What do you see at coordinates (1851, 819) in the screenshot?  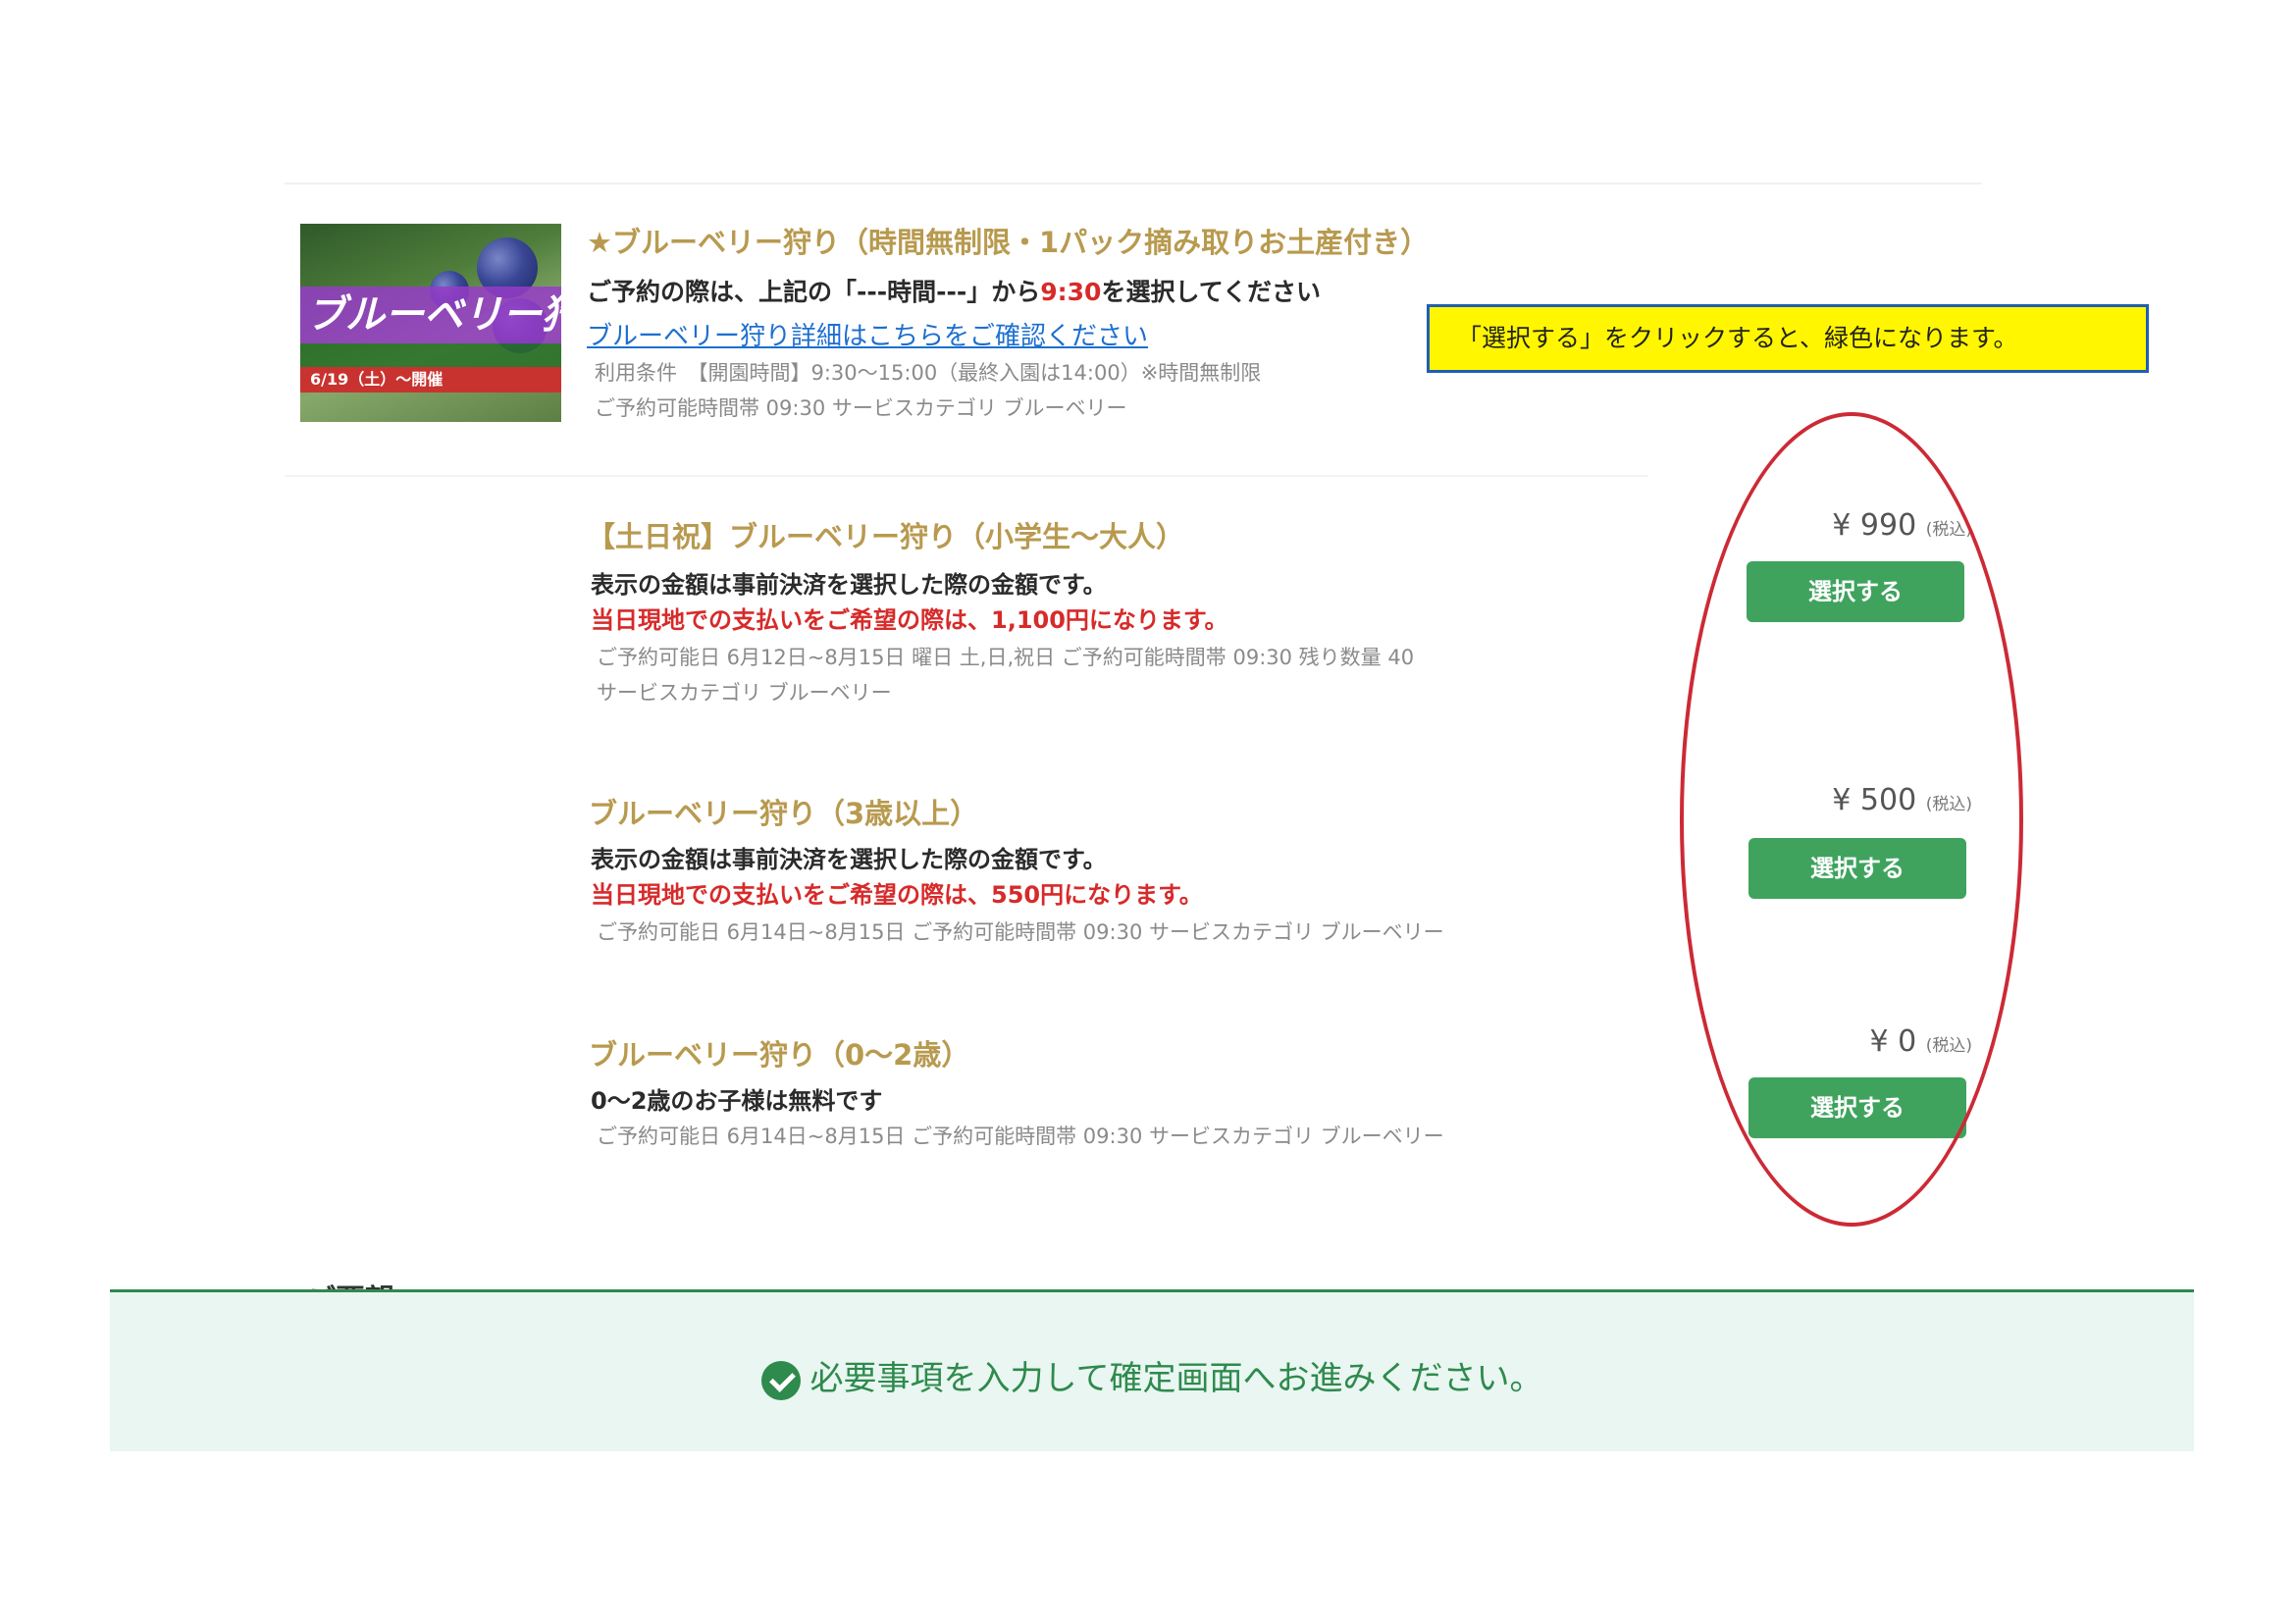 I see `highlight-ellipse` at bounding box center [1851, 819].